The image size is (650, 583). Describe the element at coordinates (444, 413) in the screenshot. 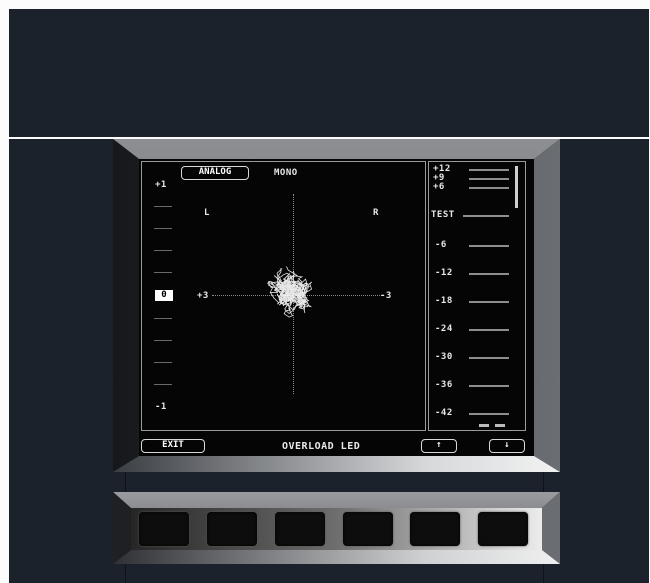

I see `meter-label: -42` at that location.